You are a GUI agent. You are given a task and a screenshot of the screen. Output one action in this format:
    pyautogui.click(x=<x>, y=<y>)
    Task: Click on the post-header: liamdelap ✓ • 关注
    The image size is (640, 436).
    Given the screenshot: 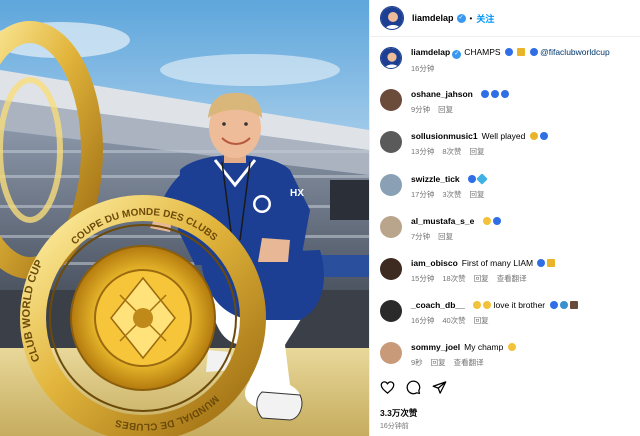 What is the action you would take?
    pyautogui.click(x=505, y=18)
    